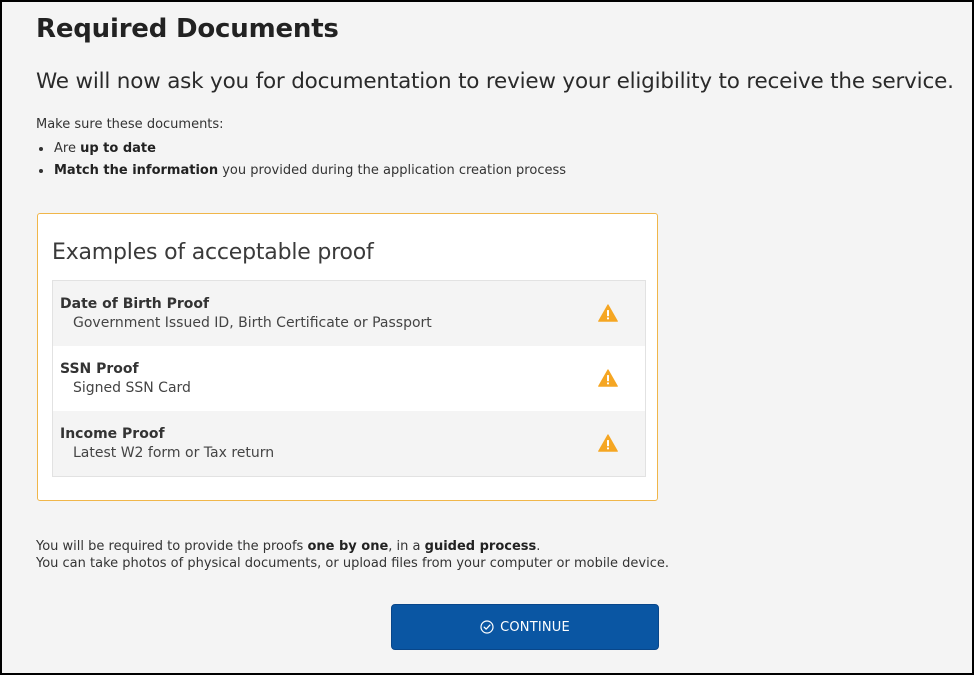 Image resolution: width=974 pixels, height=675 pixels. Describe the element at coordinates (174, 453) in the screenshot. I see `proof-description: Latest W2 form or Tax return` at that location.